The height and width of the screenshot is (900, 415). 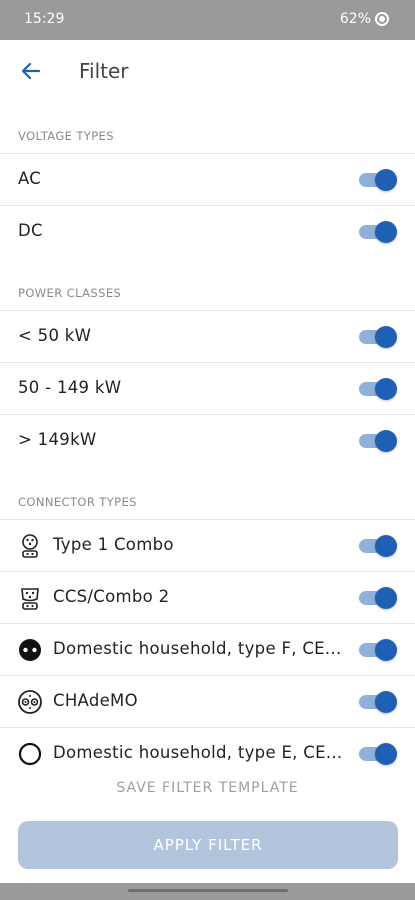 What do you see at coordinates (378, 650) in the screenshot?
I see `toggle-type-f` at bounding box center [378, 650].